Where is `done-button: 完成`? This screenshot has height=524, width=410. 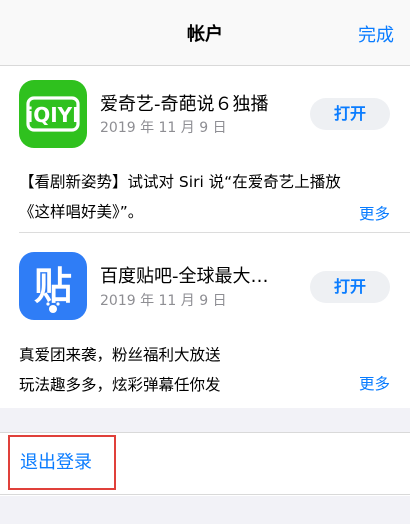 done-button: 完成 is located at coordinates (376, 34).